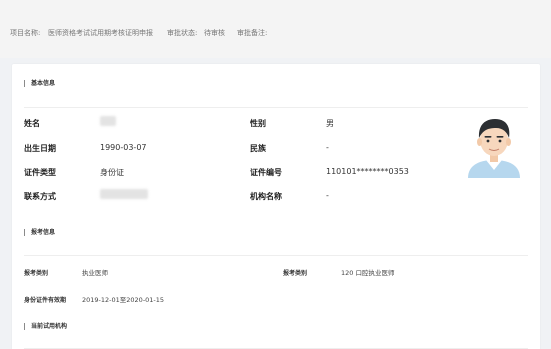  What do you see at coordinates (367, 171) in the screenshot?
I see `id-number-value: 110101********0353` at bounding box center [367, 171].